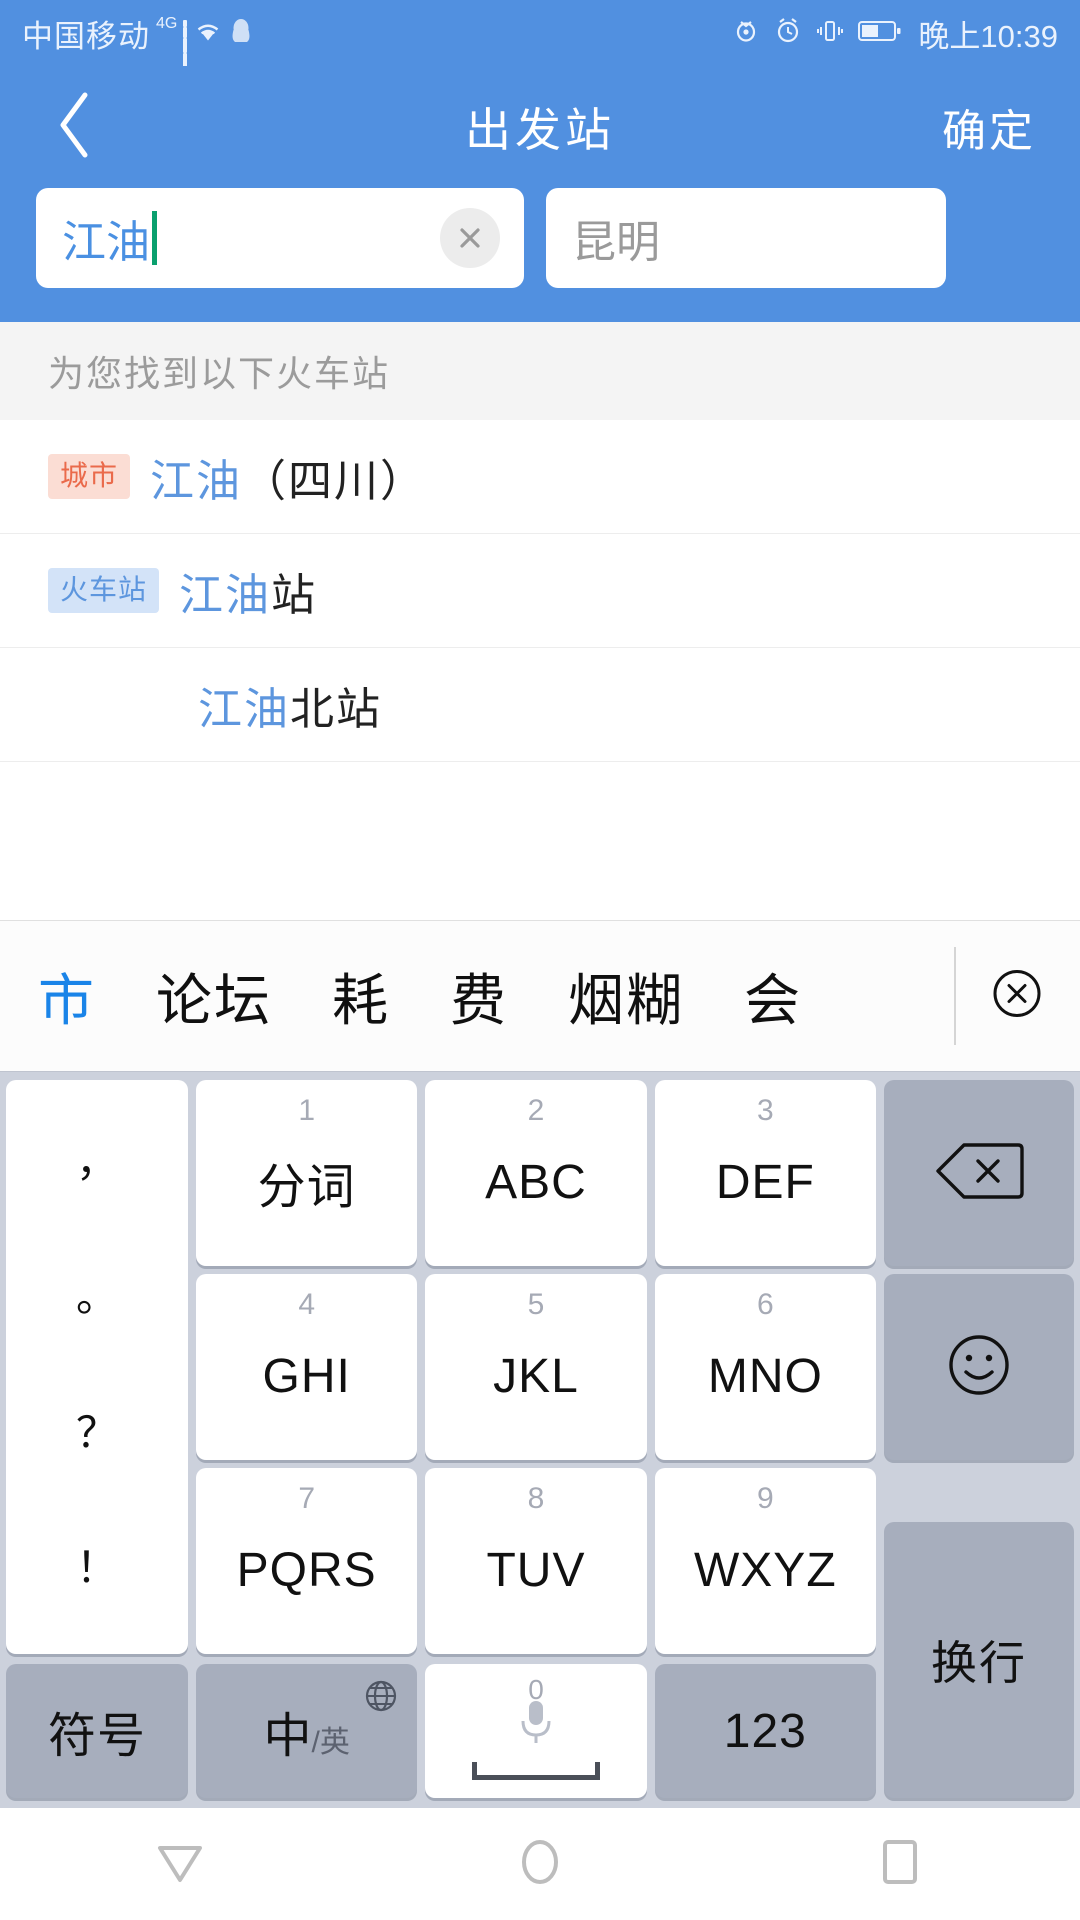 The height and width of the screenshot is (1920, 1080). Describe the element at coordinates (67, 996) in the screenshot. I see `candidate-item: 市` at that location.